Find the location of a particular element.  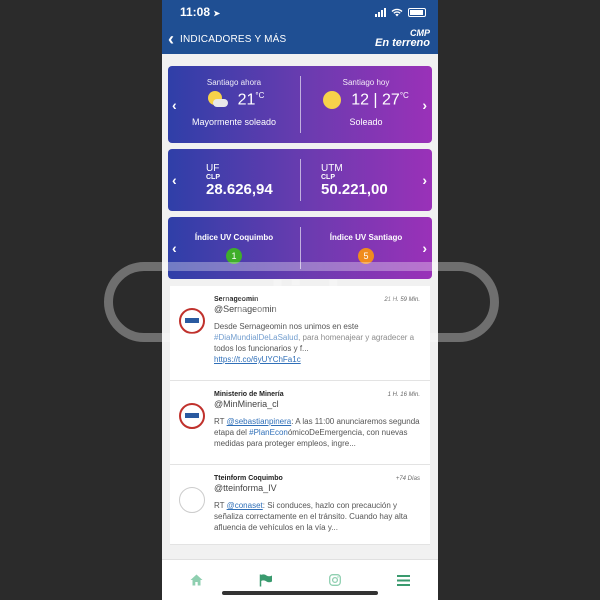

utm-currency: CLP is located at coordinates (328, 177).